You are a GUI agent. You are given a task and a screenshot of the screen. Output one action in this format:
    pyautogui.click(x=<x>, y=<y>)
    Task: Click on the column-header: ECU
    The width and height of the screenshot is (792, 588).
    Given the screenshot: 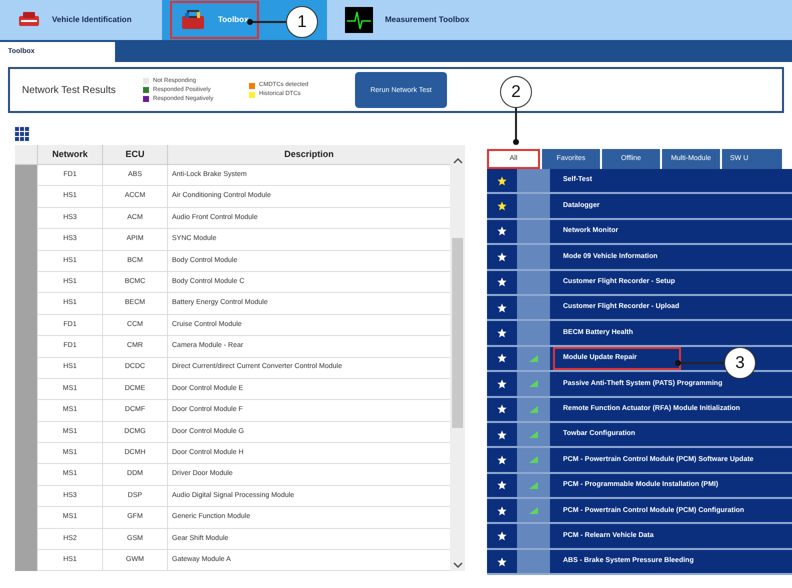 What is the action you would take?
    pyautogui.click(x=134, y=154)
    